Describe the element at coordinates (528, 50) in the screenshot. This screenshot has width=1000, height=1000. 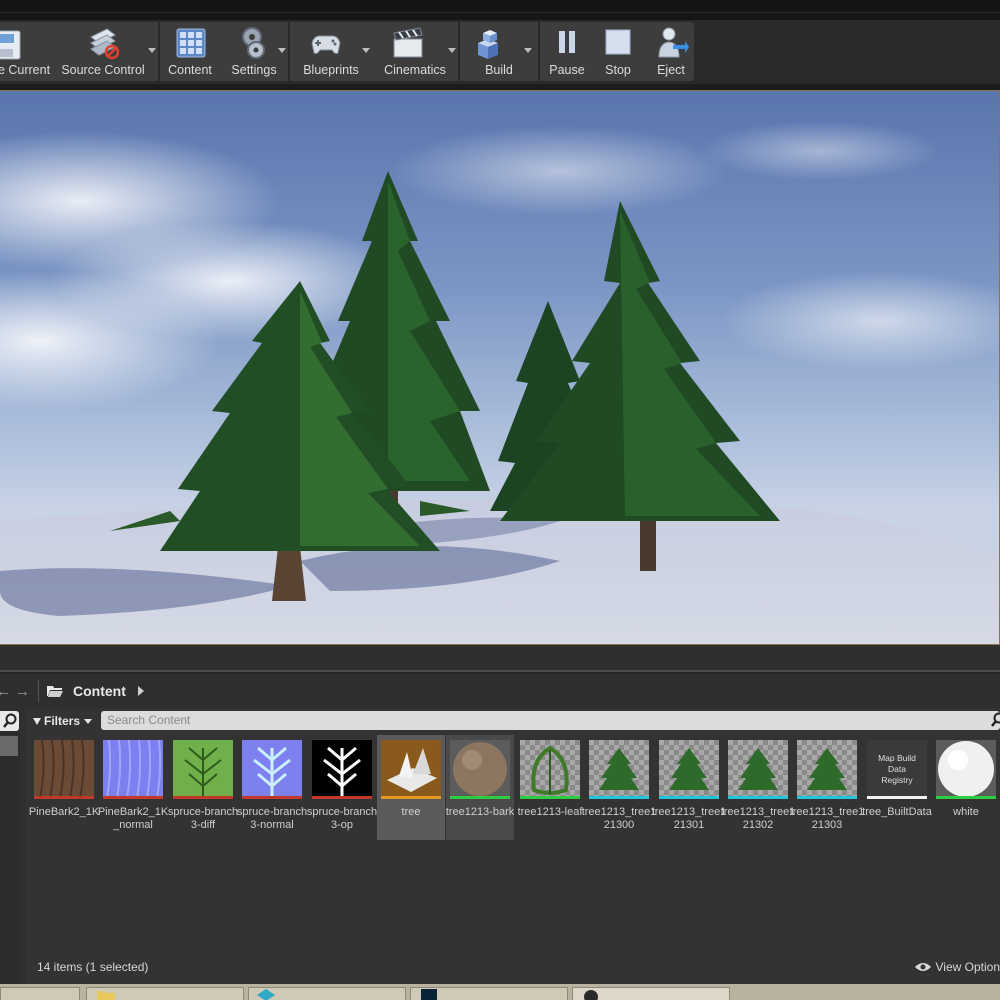
I see `build-dropdown-icon` at that location.